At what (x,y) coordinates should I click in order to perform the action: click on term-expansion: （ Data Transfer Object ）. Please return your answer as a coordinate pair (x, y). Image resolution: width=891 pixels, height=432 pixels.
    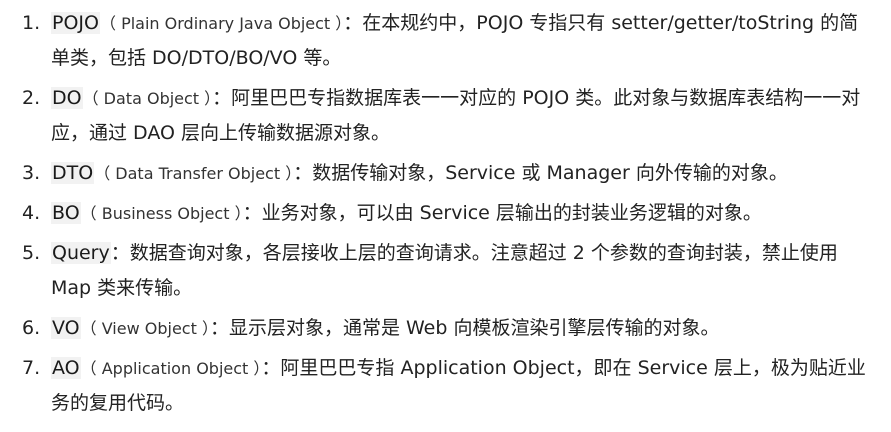
    Looking at the image, I should click on (194, 173).